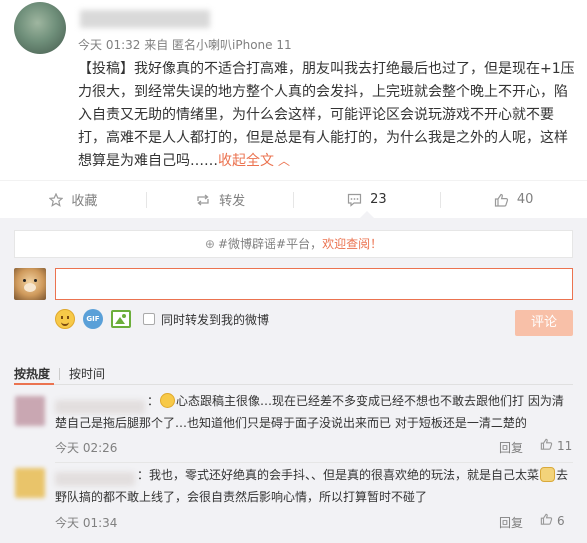 The height and width of the screenshot is (543, 587). I want to click on post-time: 今天 01:32, so click(109, 45).